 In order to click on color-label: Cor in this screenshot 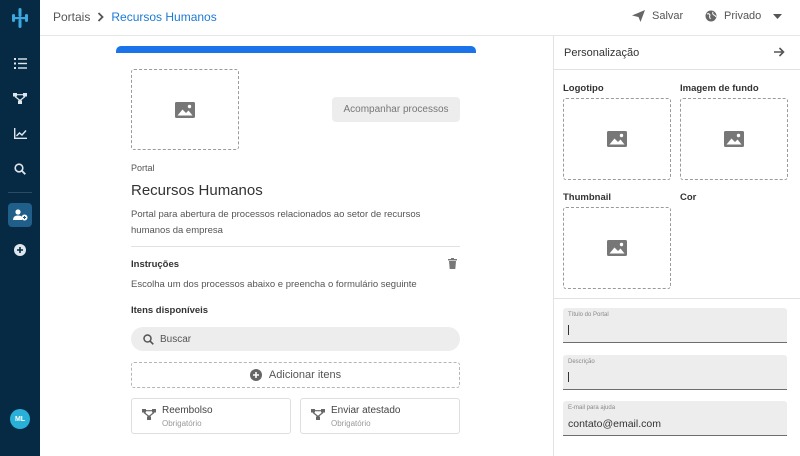, I will do `click(688, 197)`.